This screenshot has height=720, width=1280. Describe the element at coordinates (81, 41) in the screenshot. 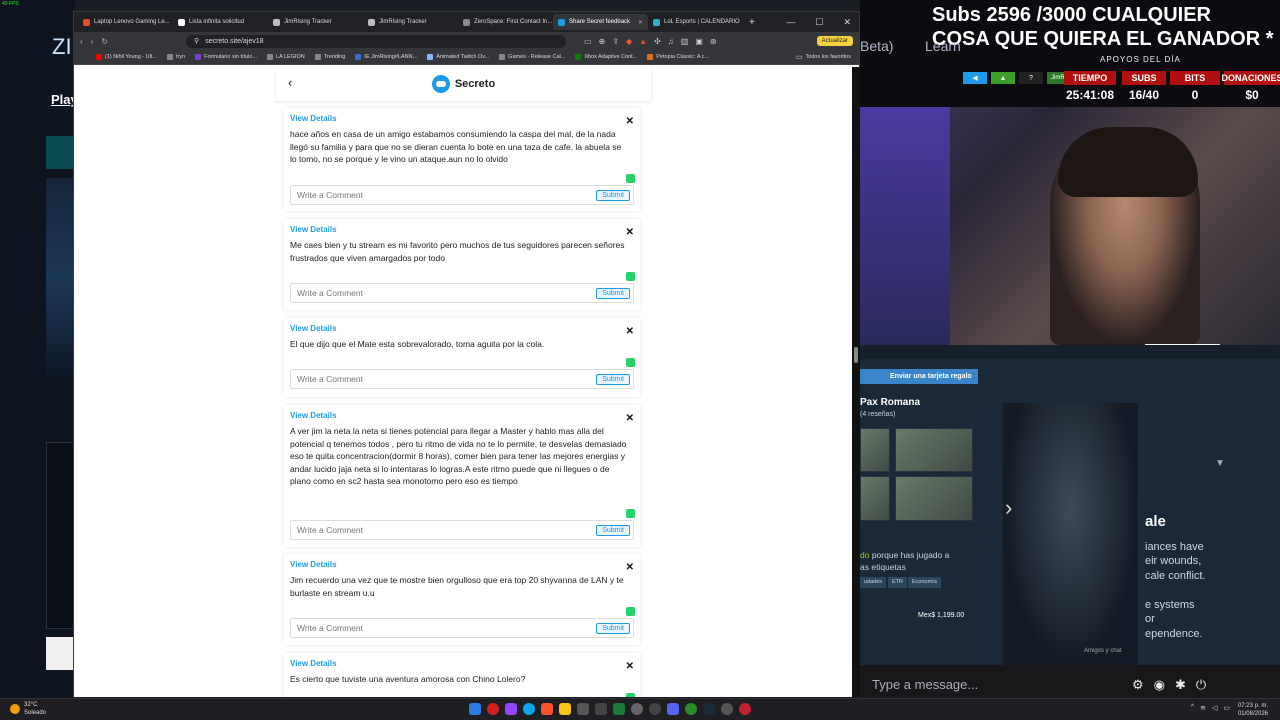

I see `back-nav-icon: ‹` at that location.